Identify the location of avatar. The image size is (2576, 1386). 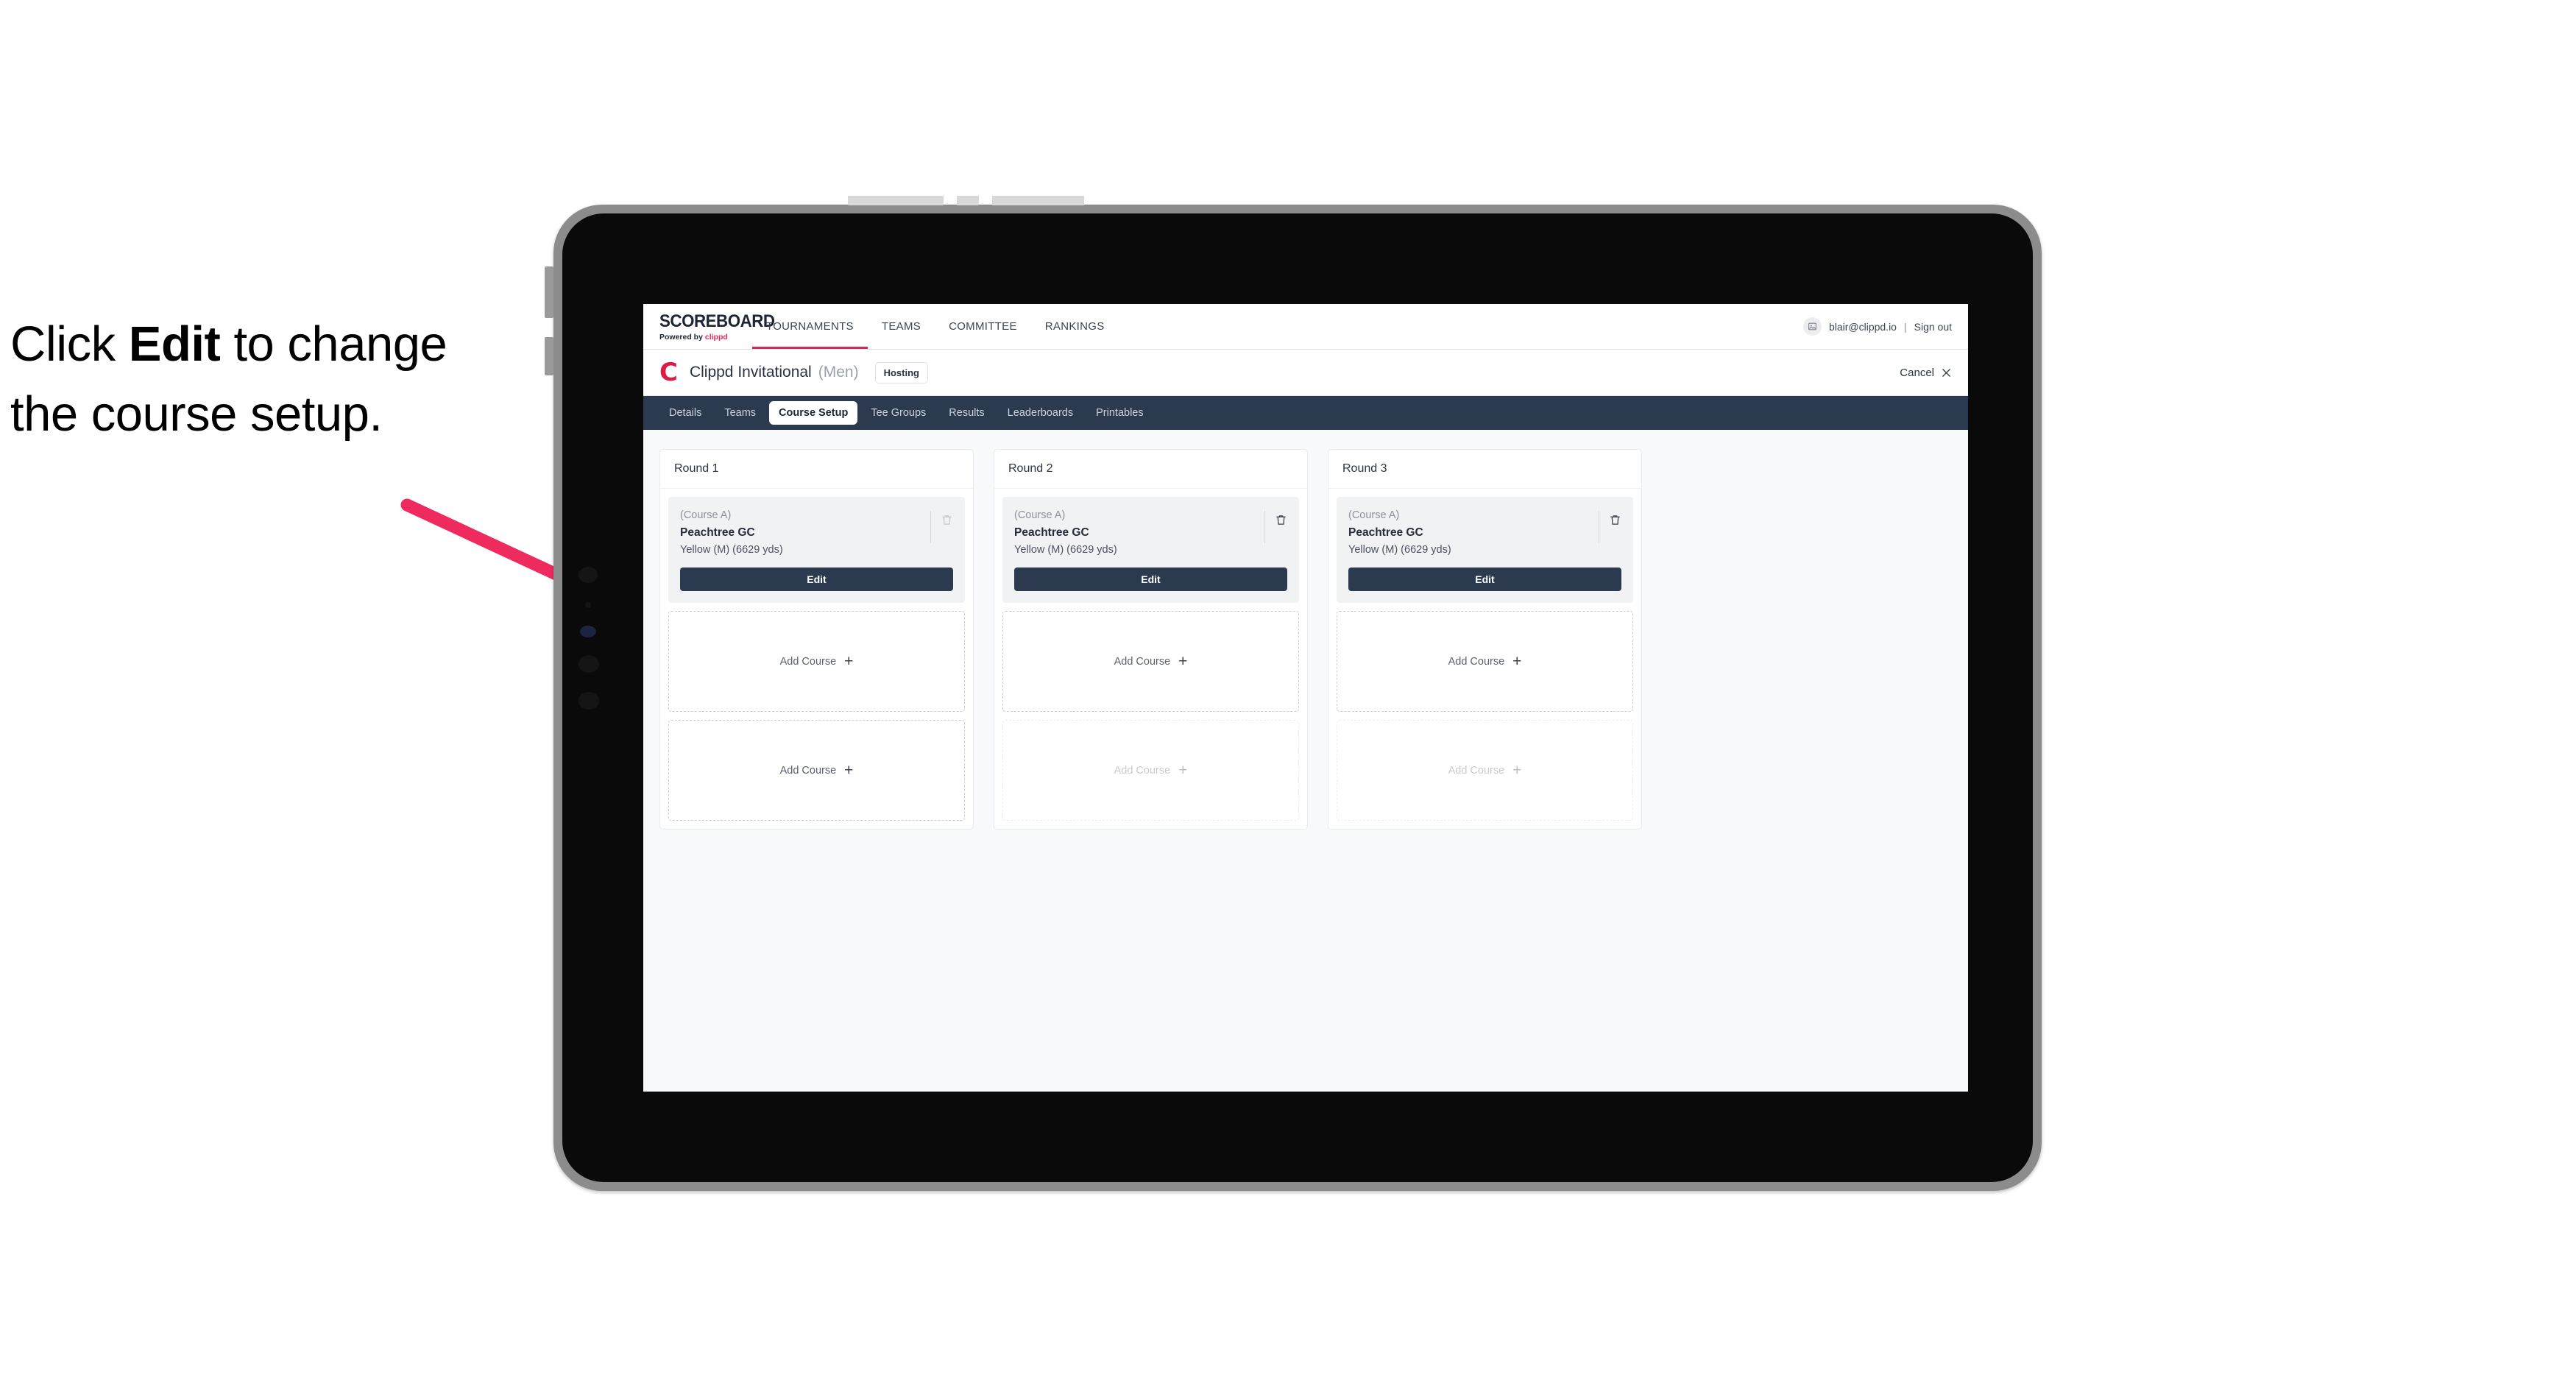
(1812, 326).